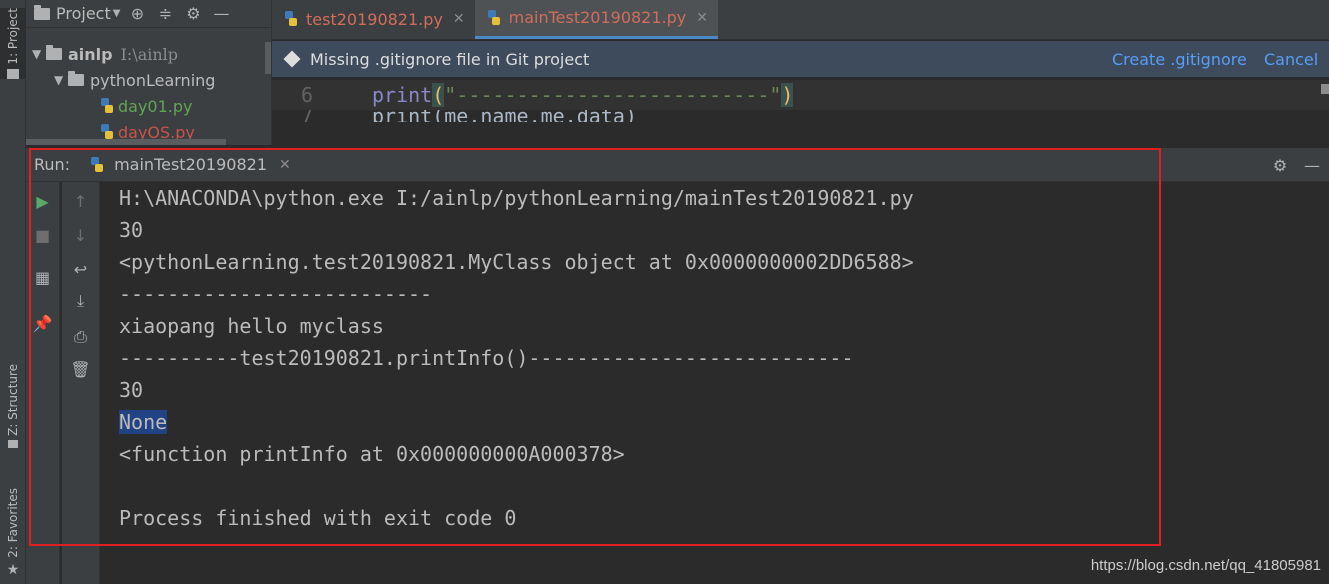 This screenshot has width=1329, height=584. What do you see at coordinates (137, 14) in the screenshot?
I see `locate-icon: ⊕` at bounding box center [137, 14].